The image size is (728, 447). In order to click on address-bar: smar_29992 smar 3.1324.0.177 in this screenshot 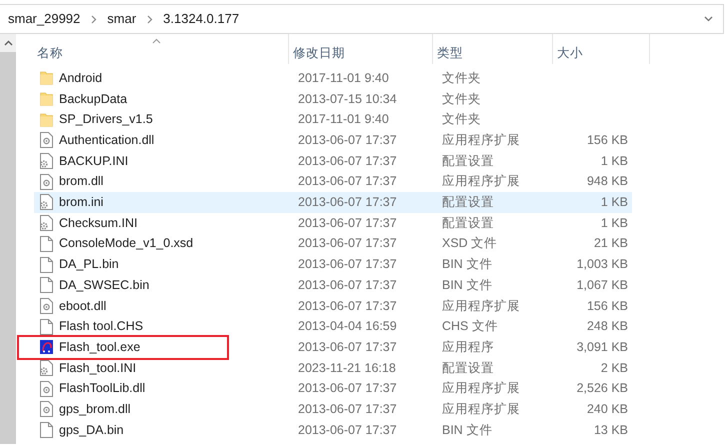, I will do `click(362, 19)`.